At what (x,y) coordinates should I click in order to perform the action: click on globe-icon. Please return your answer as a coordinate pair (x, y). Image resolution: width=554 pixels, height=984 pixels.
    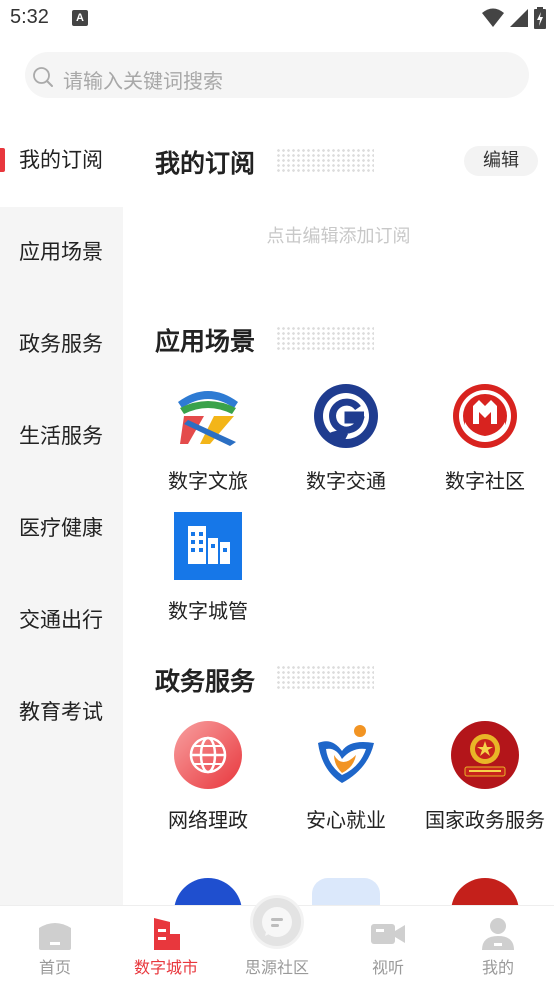
    Looking at the image, I should click on (208, 755).